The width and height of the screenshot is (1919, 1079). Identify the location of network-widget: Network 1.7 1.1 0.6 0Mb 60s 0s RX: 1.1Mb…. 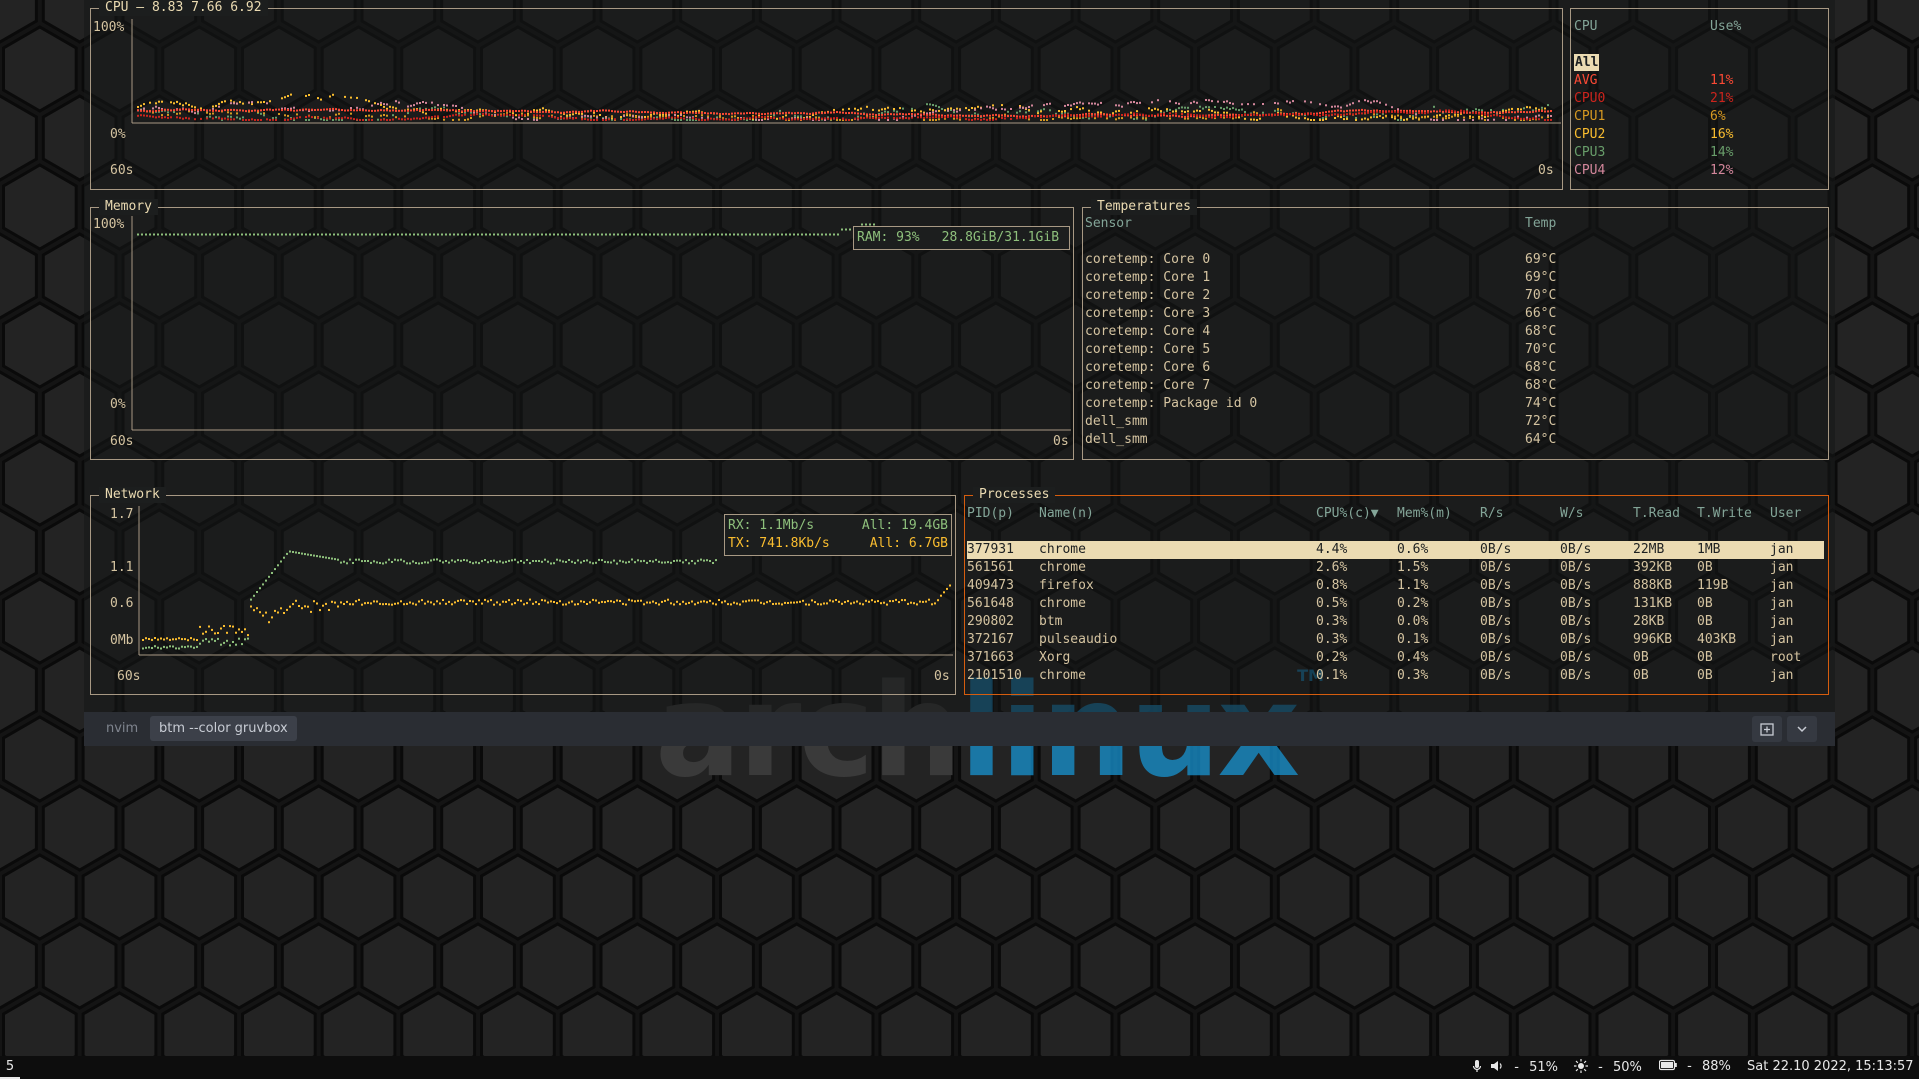
(523, 591).